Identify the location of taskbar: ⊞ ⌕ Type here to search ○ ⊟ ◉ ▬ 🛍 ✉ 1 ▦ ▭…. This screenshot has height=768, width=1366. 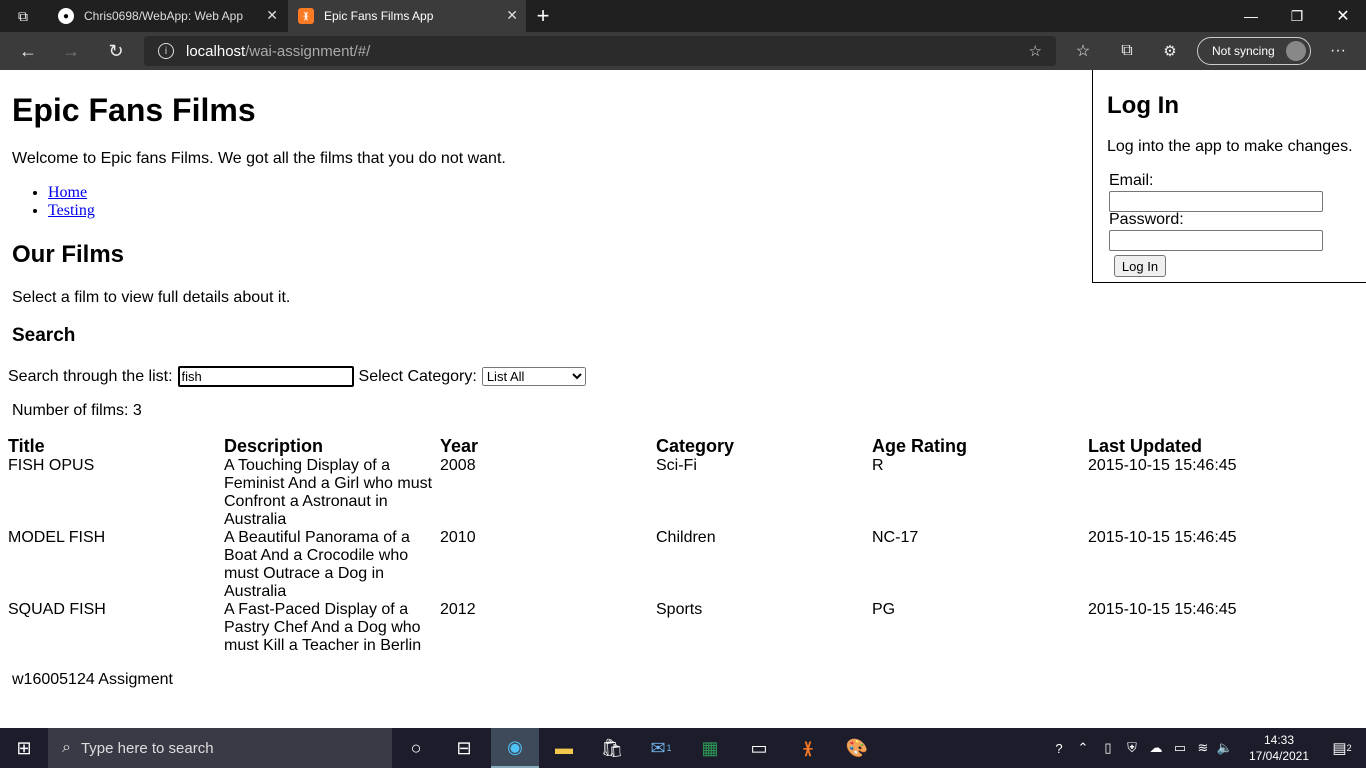
(683, 748).